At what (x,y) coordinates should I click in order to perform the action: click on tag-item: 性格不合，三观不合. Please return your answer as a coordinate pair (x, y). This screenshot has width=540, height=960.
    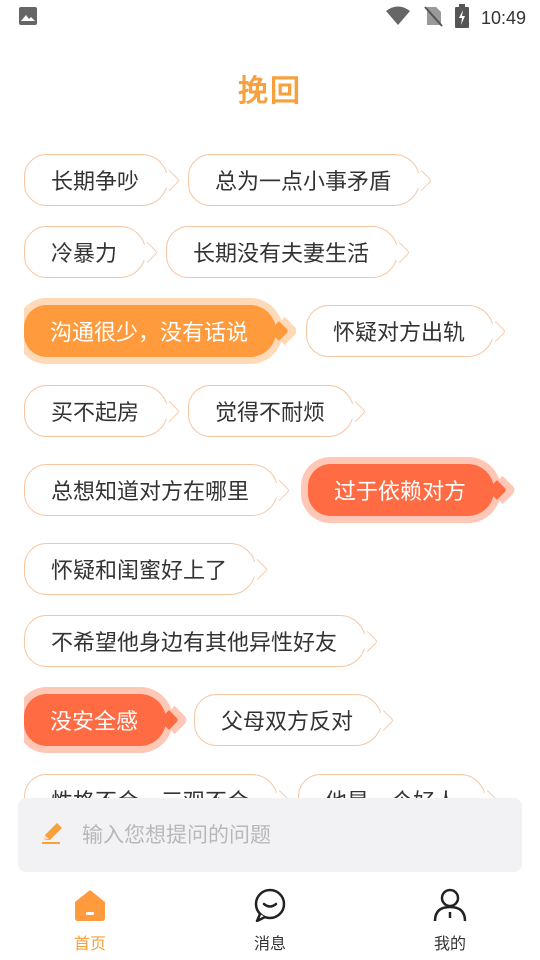
    Looking at the image, I should click on (151, 786).